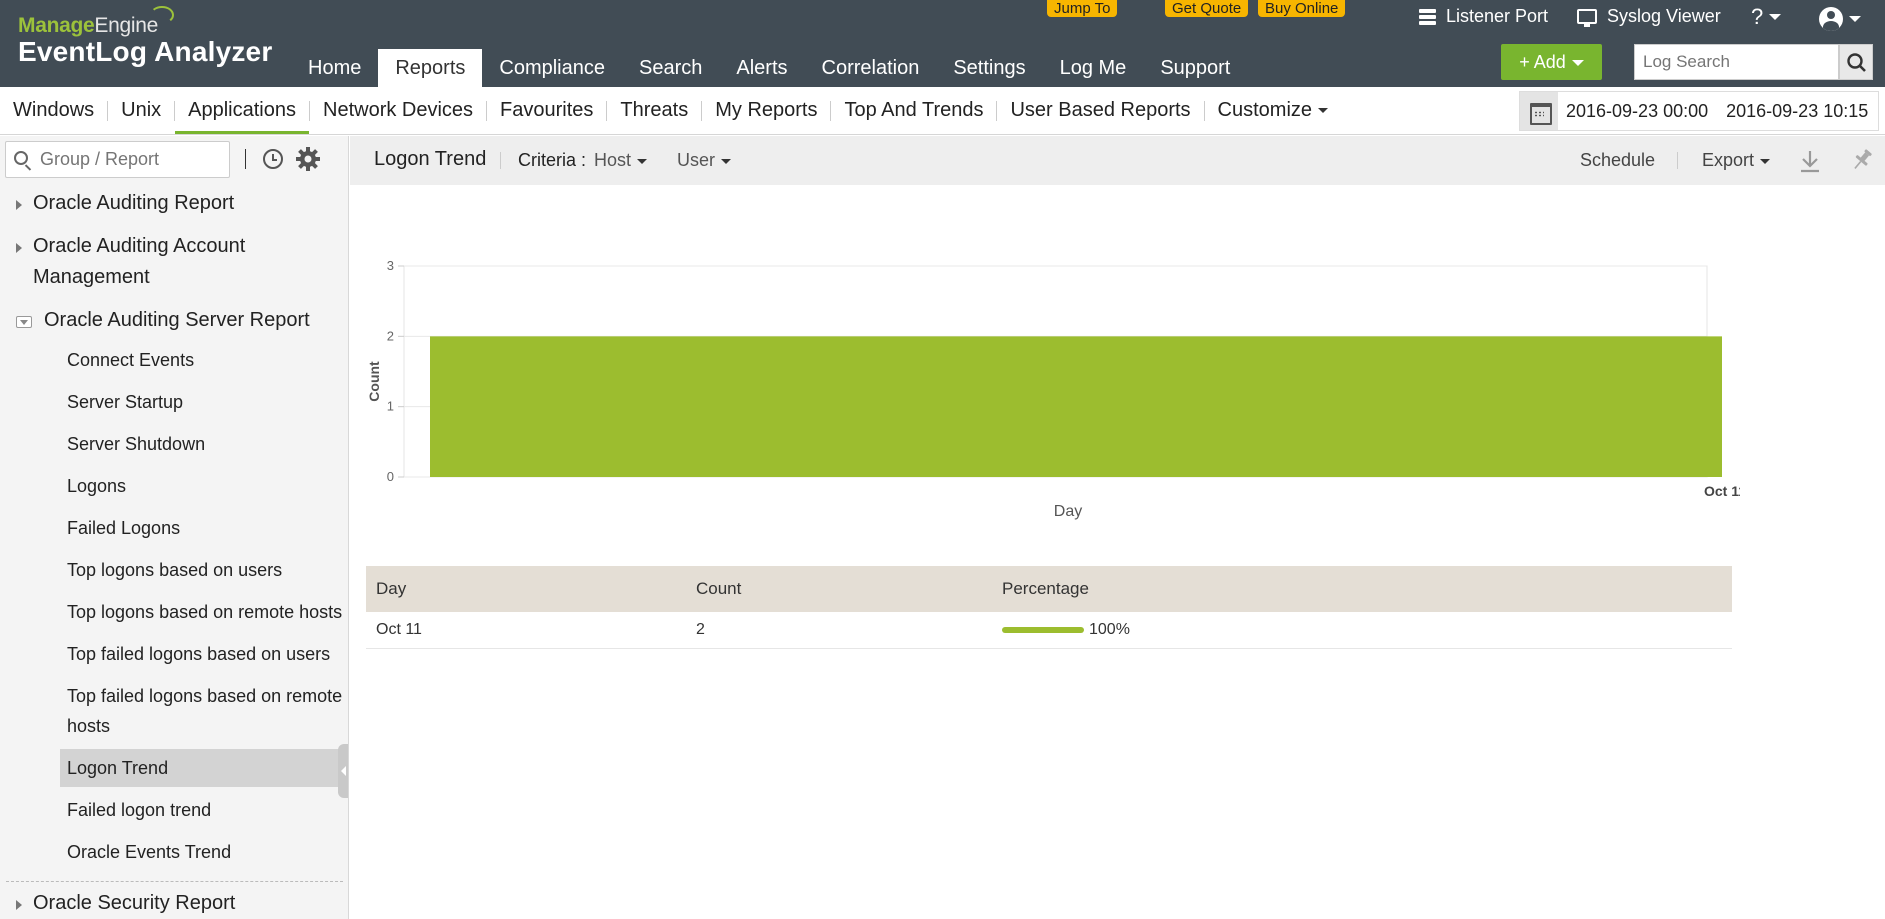 This screenshot has height=919, width=1885. What do you see at coordinates (174, 903) in the screenshot?
I see `tree-group-oracle-security-report: Oracle Security Report` at bounding box center [174, 903].